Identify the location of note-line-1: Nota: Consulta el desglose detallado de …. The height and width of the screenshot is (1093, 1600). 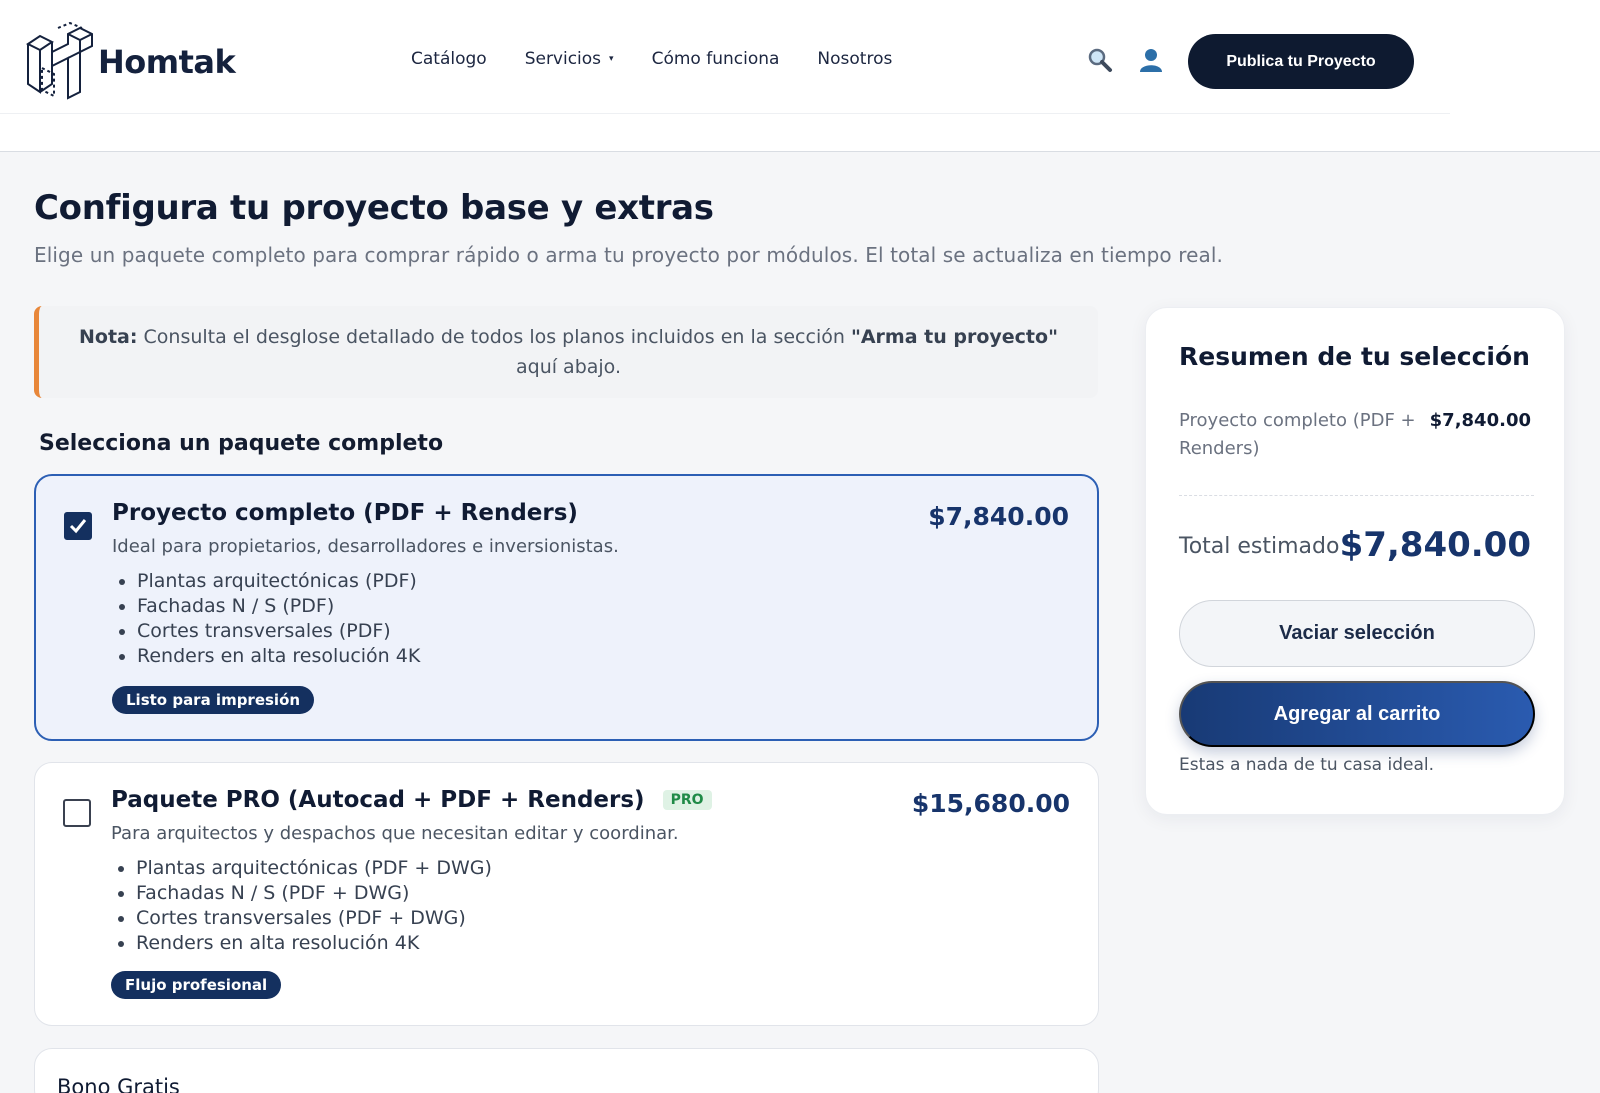
(568, 337).